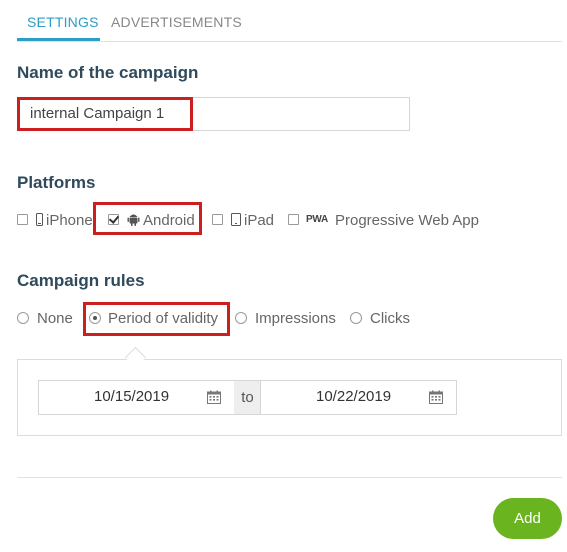  I want to click on rule-clicks-label: Clicks, so click(390, 318).